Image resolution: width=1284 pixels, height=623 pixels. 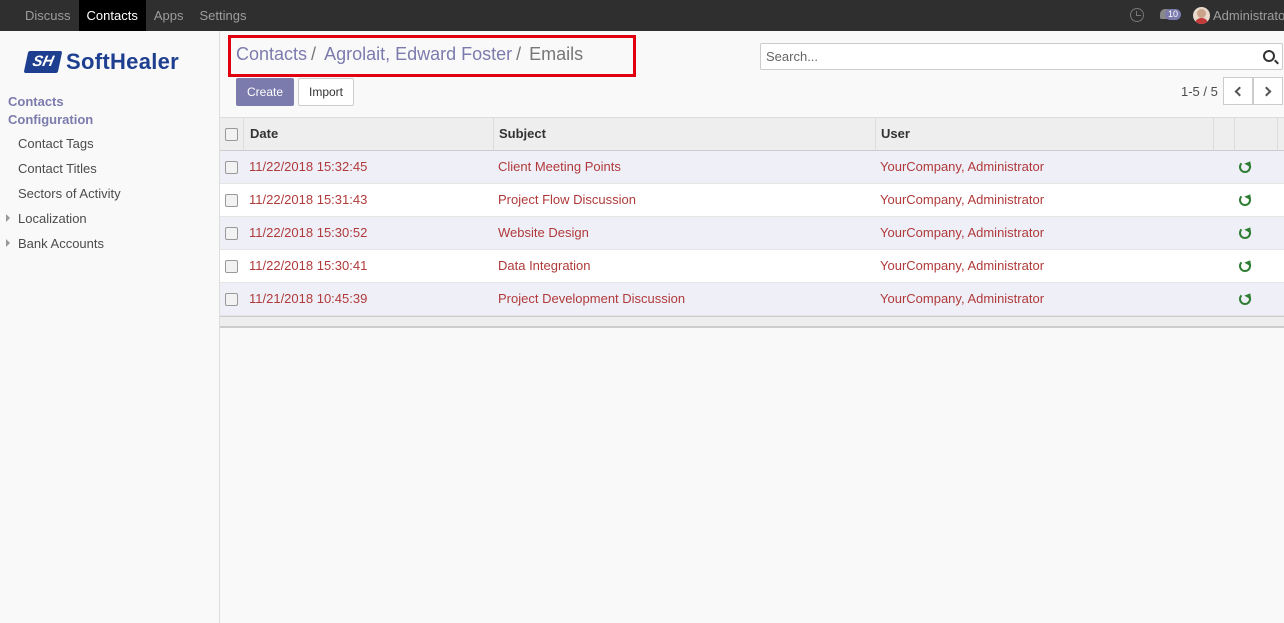 What do you see at coordinates (50, 119) in the screenshot?
I see `sidebar-head-configuration: Configuration` at bounding box center [50, 119].